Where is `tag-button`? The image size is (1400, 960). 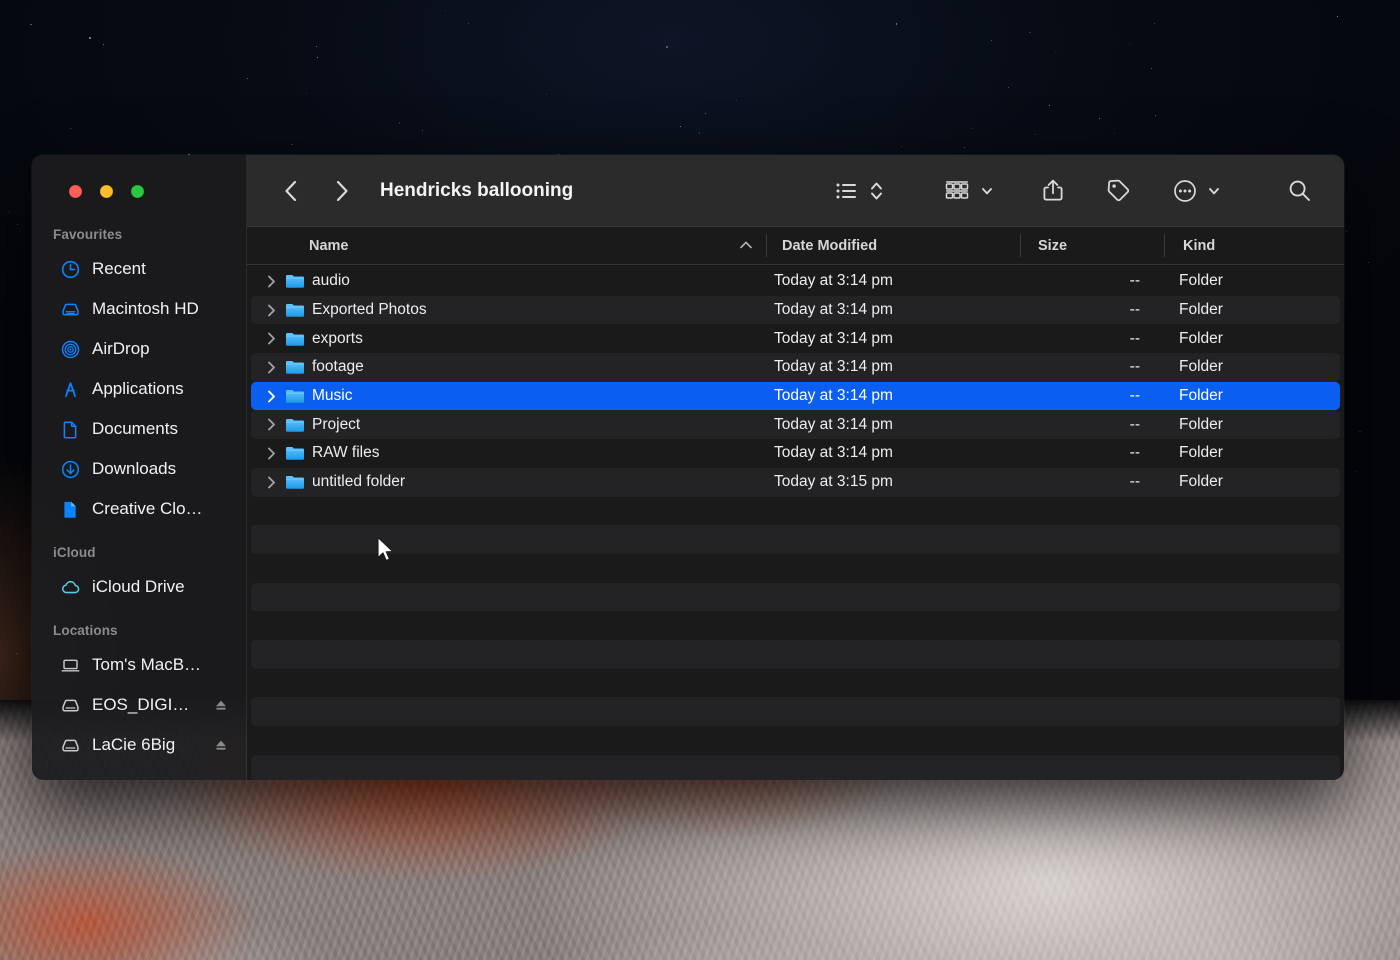 tag-button is located at coordinates (1118, 191).